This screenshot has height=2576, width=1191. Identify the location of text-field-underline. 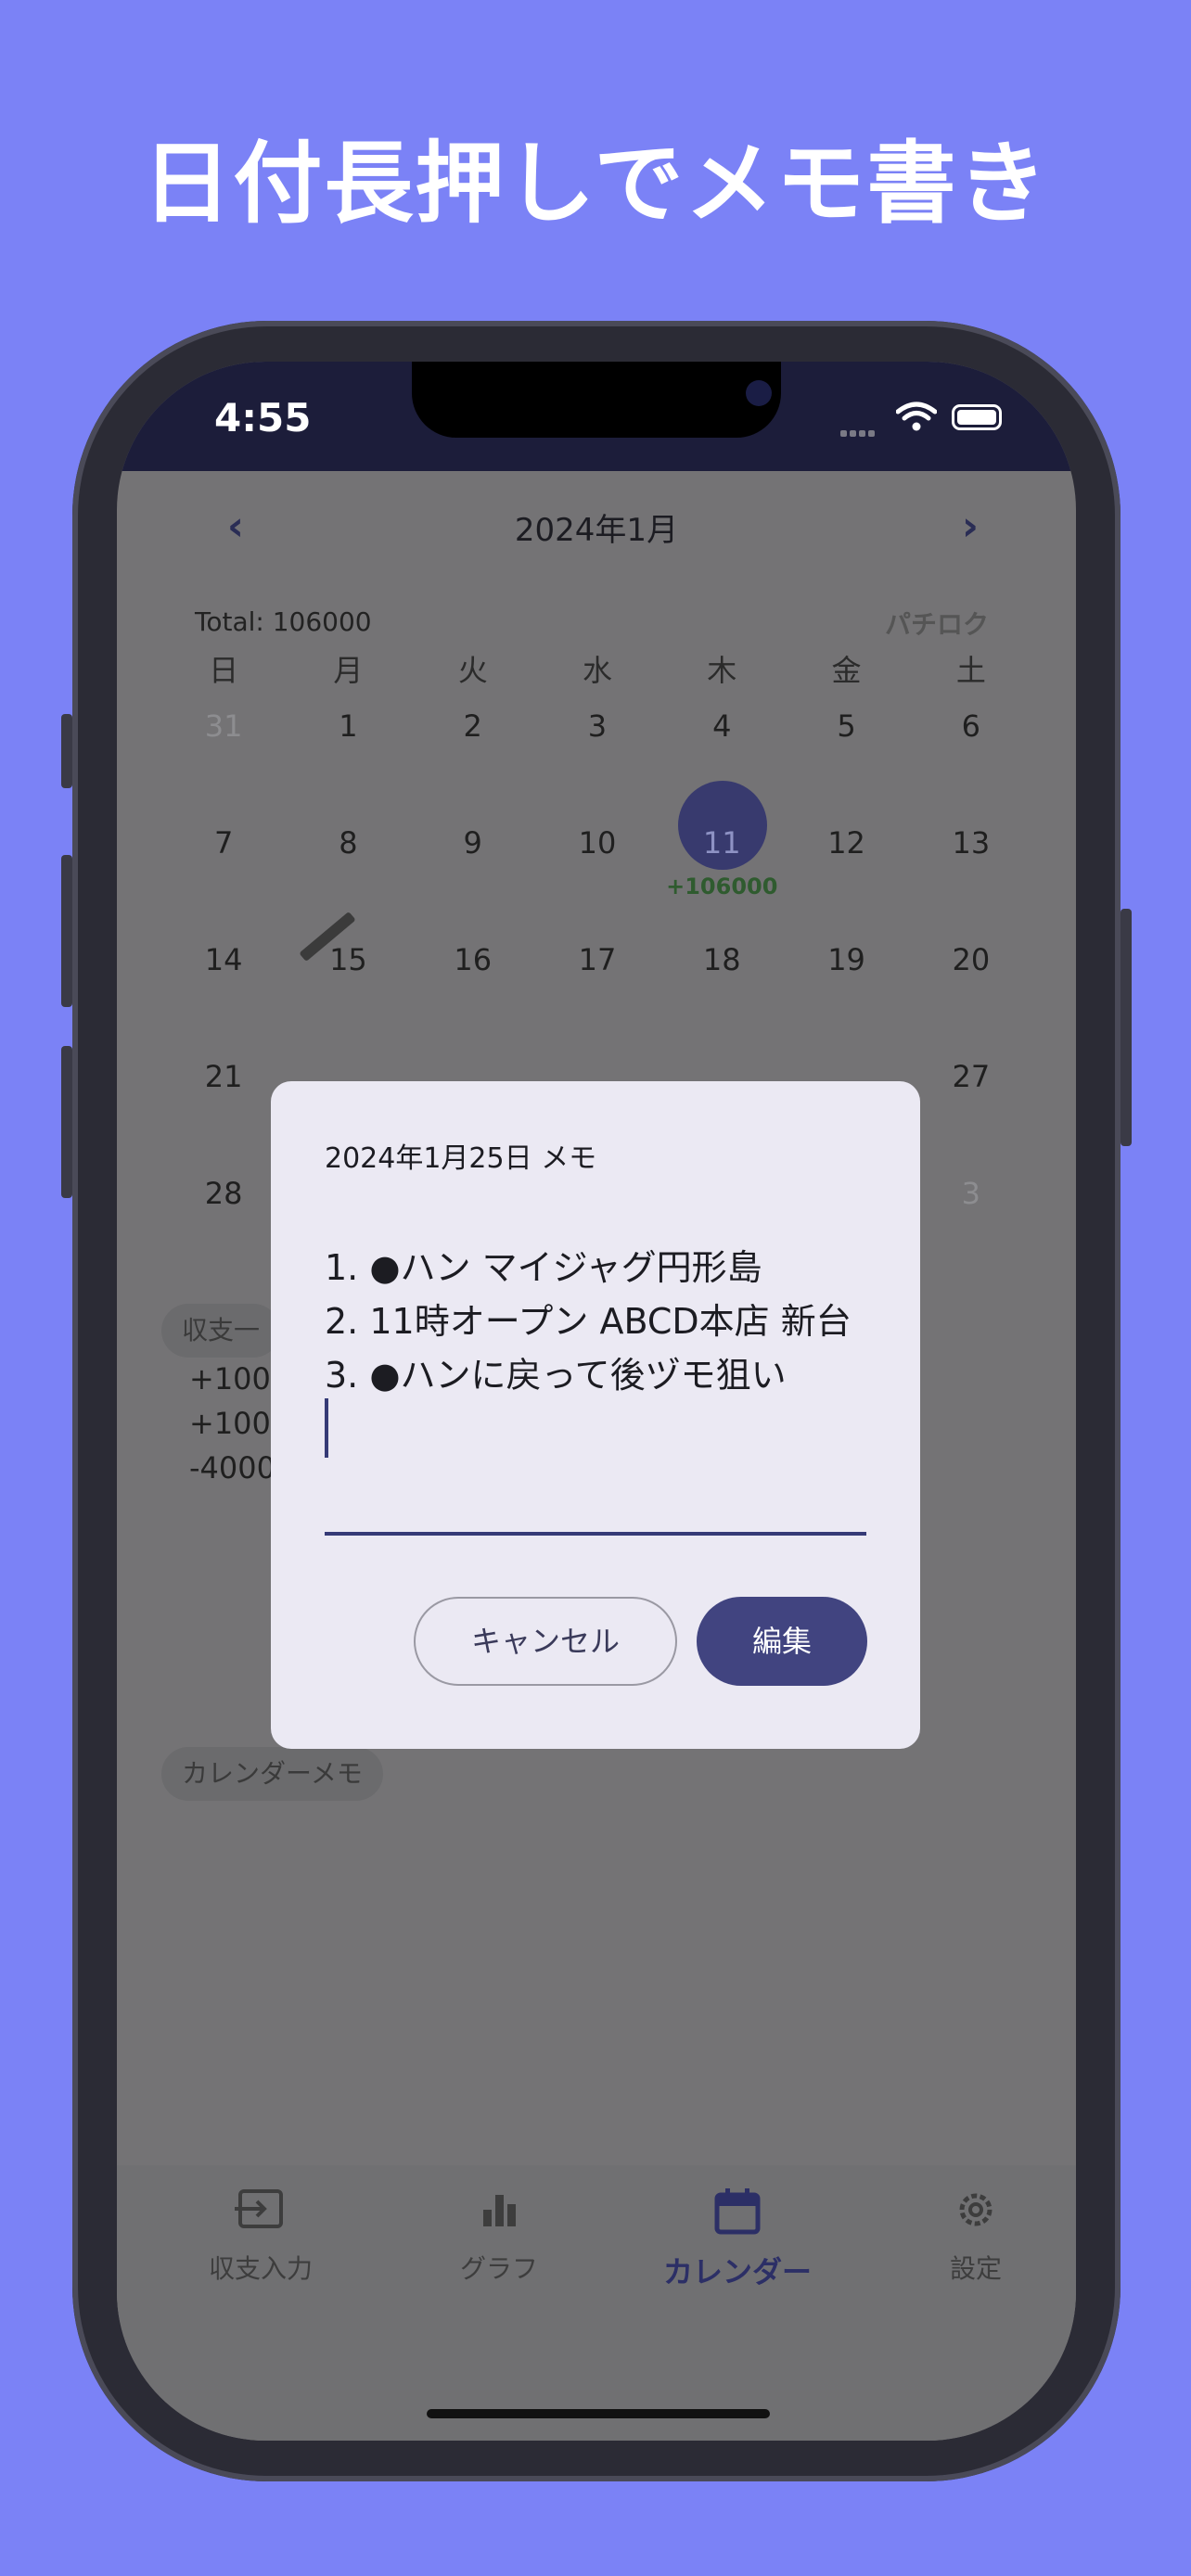
(595, 1534).